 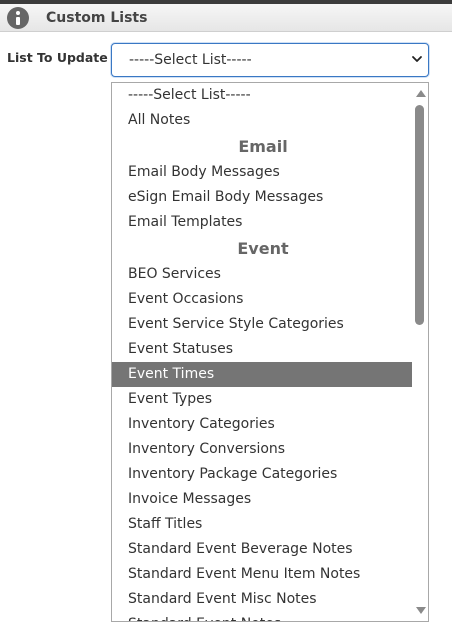 What do you see at coordinates (263, 449) in the screenshot?
I see `dropdown-option: Inventory Conversions` at bounding box center [263, 449].